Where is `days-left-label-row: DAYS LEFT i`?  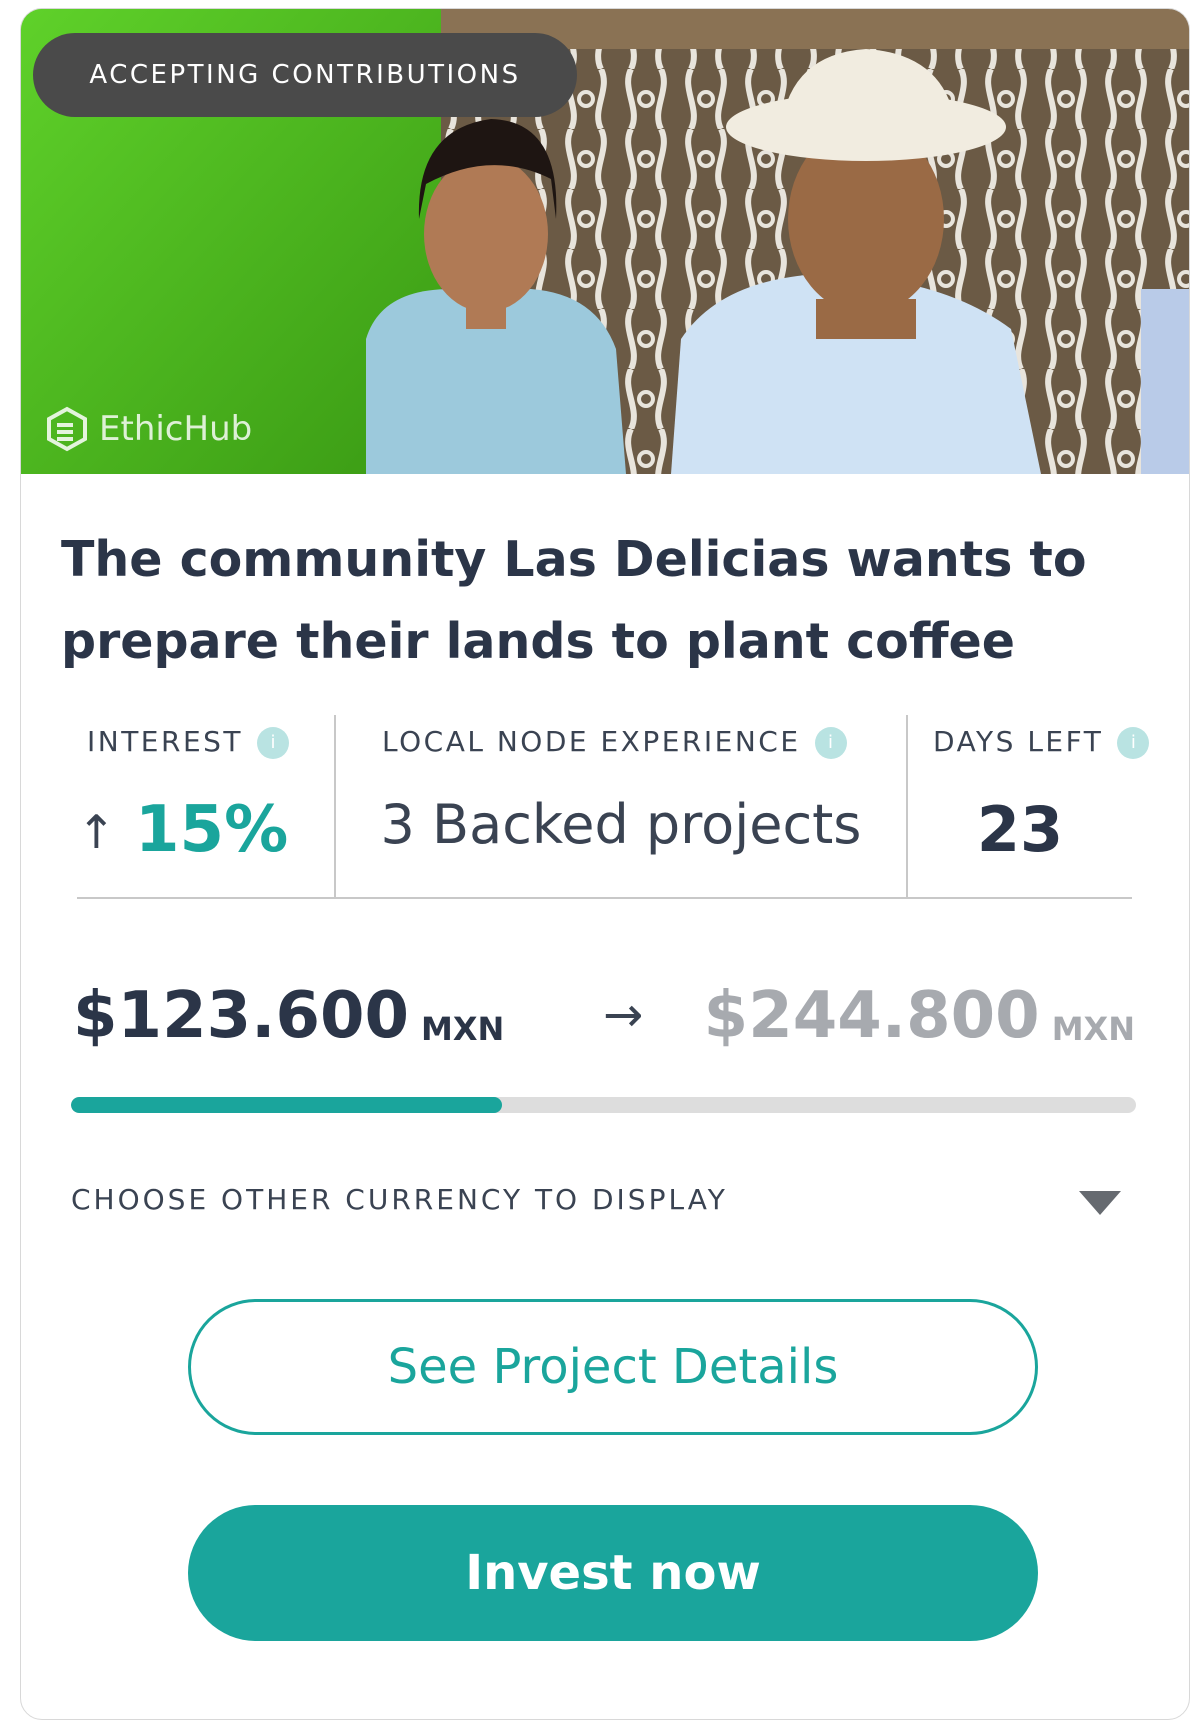 days-left-label-row: DAYS LEFT i is located at coordinates (1041, 742).